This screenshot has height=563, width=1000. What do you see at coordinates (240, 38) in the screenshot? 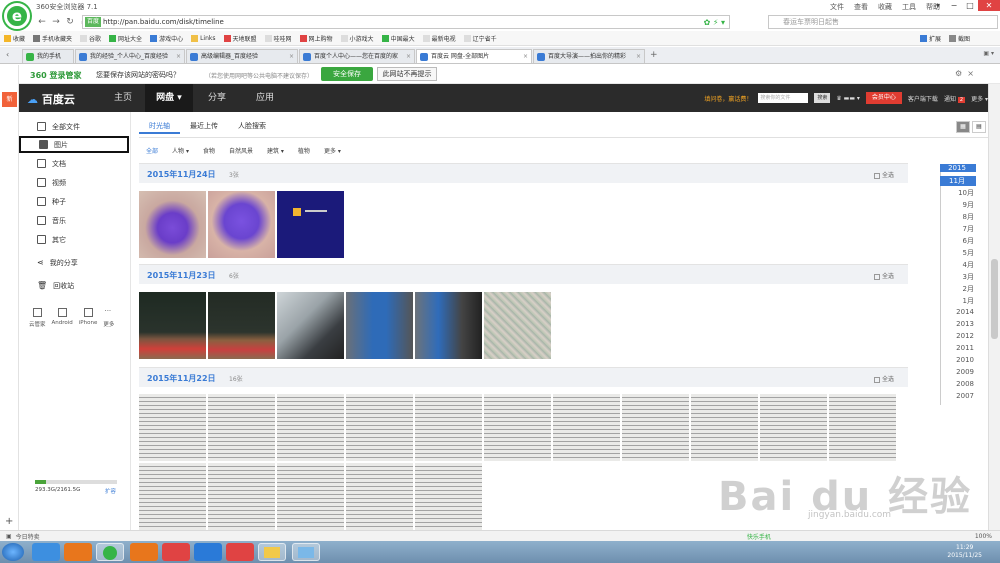
I see `fav-item: 天地联盟` at bounding box center [240, 38].